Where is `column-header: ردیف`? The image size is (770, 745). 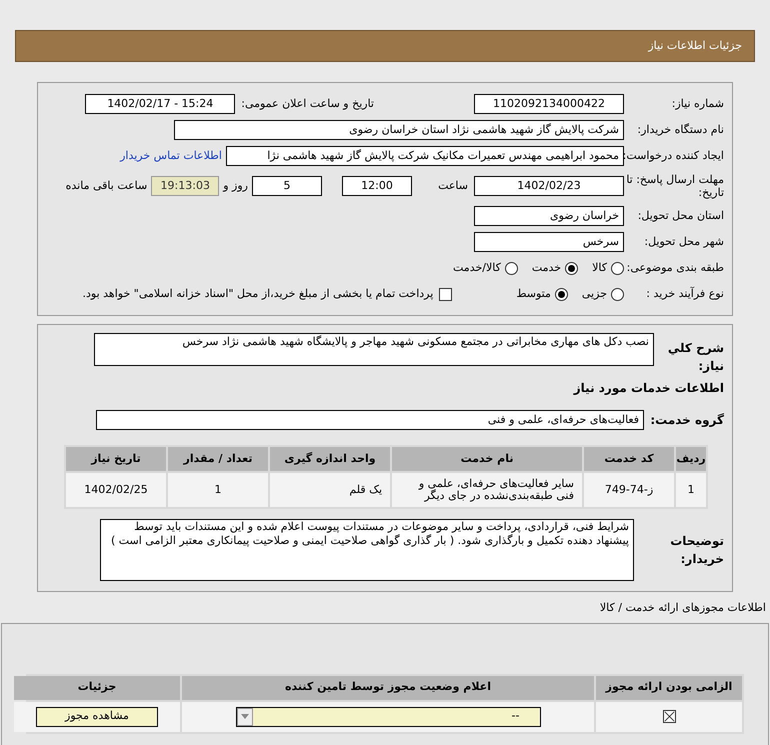
column-header: ردیف is located at coordinates (691, 459).